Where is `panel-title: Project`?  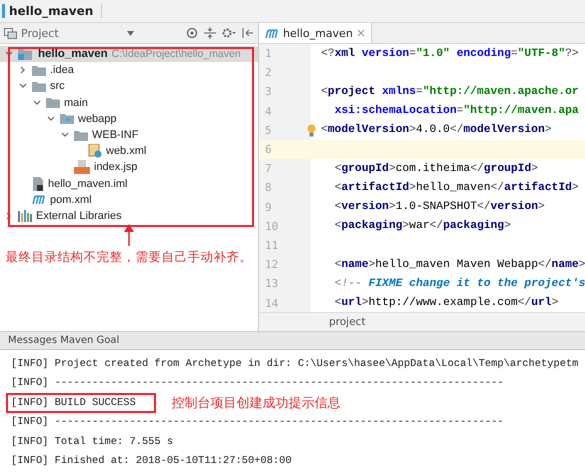 panel-title: Project is located at coordinates (40, 33).